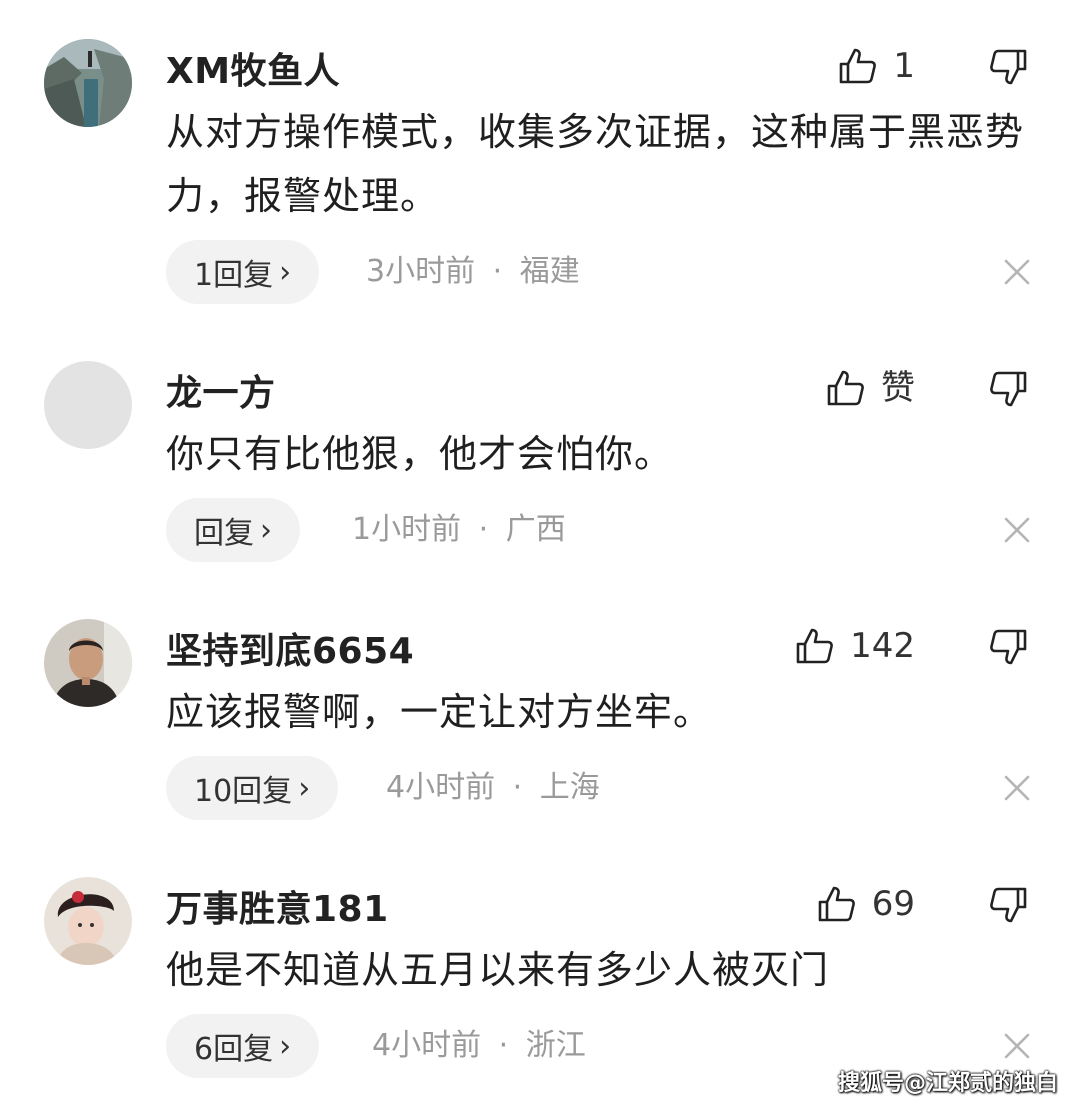 The image size is (1080, 1109). Describe the element at coordinates (234, 275) in the screenshot. I see `reply-label: 1回复` at that location.